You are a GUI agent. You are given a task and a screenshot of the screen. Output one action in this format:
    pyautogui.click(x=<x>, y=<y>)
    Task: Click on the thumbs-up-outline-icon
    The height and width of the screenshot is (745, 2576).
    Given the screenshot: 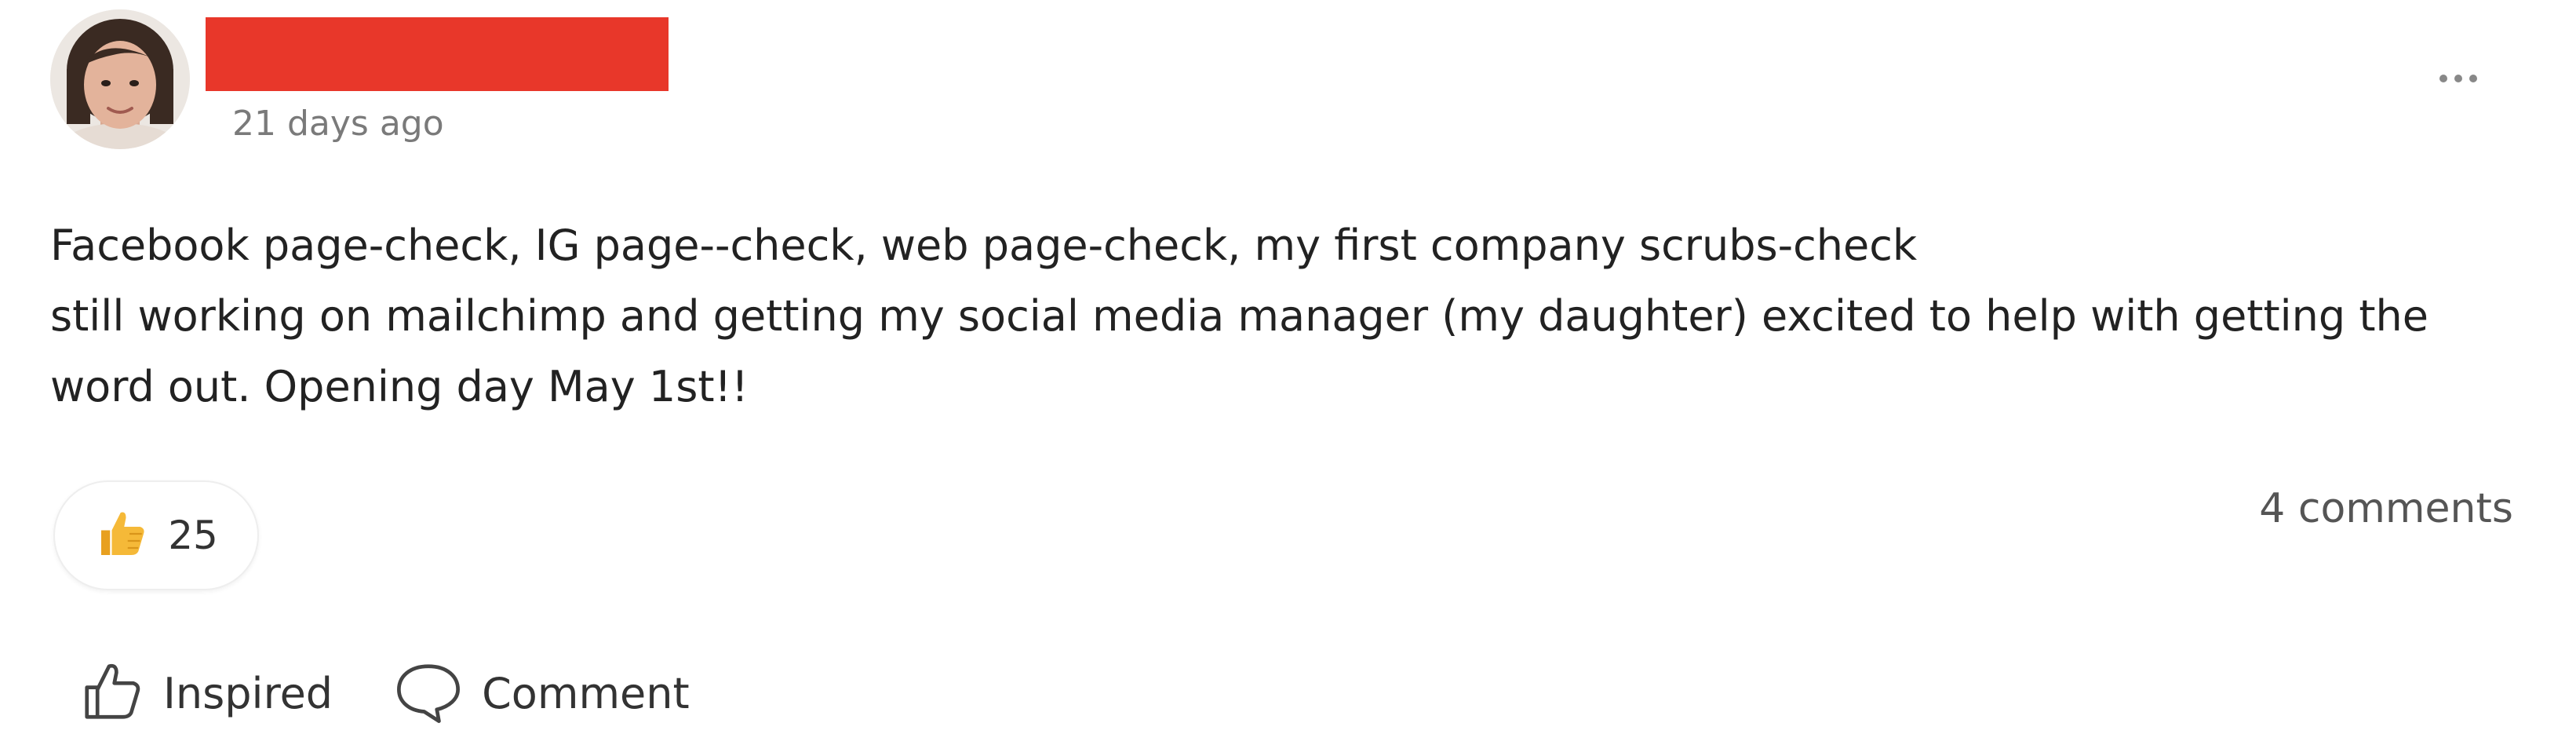 What is the action you would take?
    pyautogui.click(x=112, y=693)
    